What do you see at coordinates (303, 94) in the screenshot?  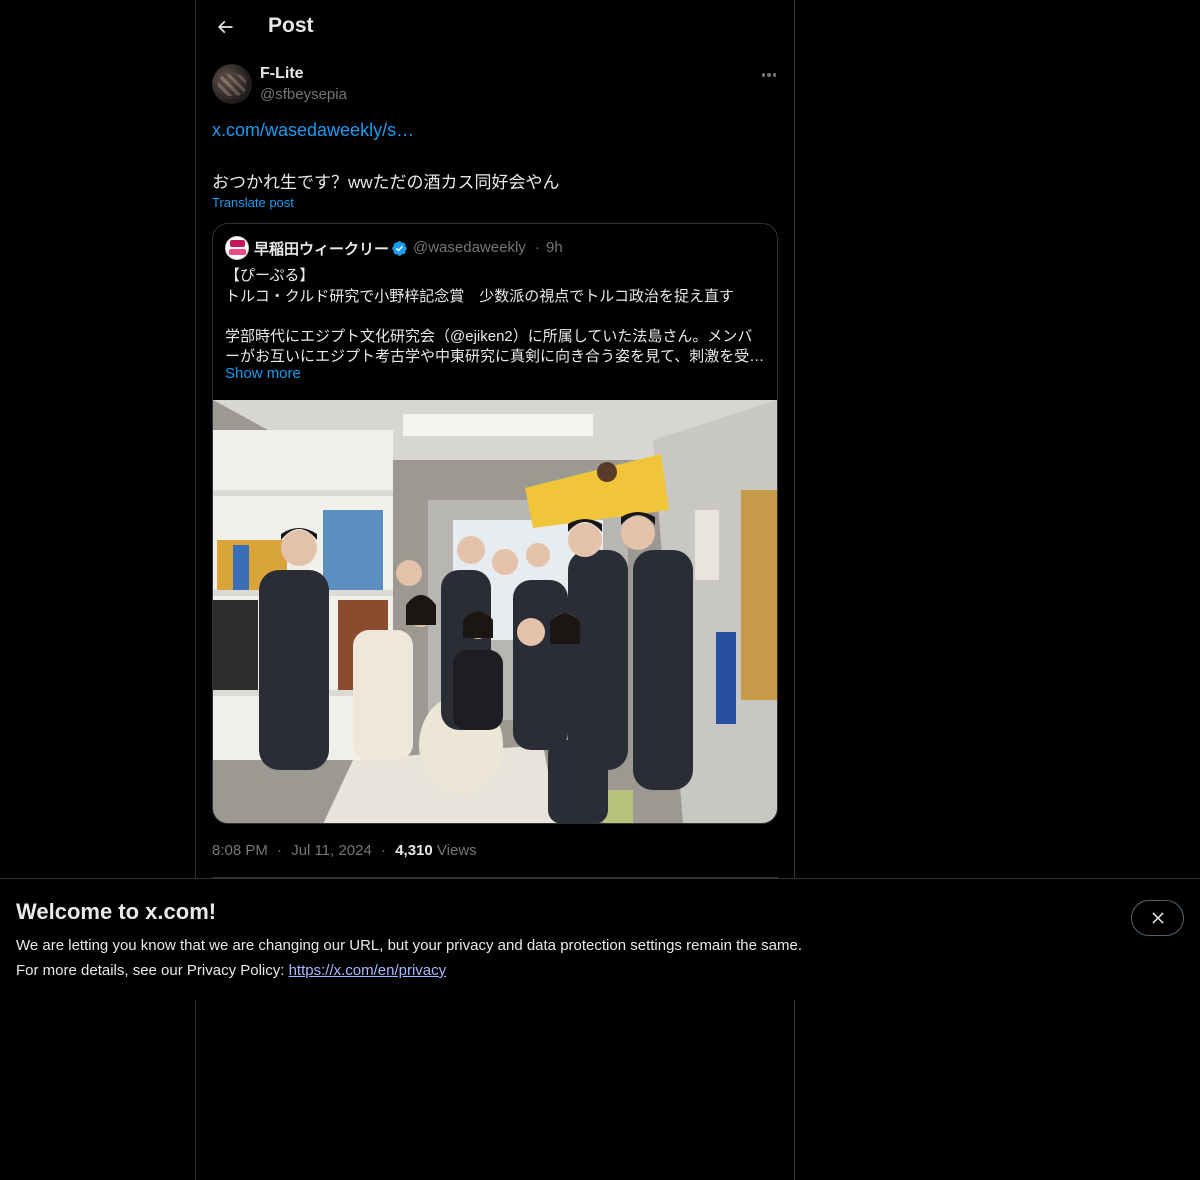 I see `author-handle: @sfbeysepia` at bounding box center [303, 94].